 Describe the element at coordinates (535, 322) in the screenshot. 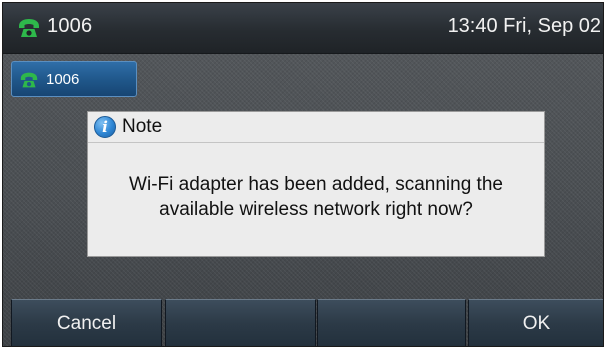

I see `ok-button: OK` at that location.